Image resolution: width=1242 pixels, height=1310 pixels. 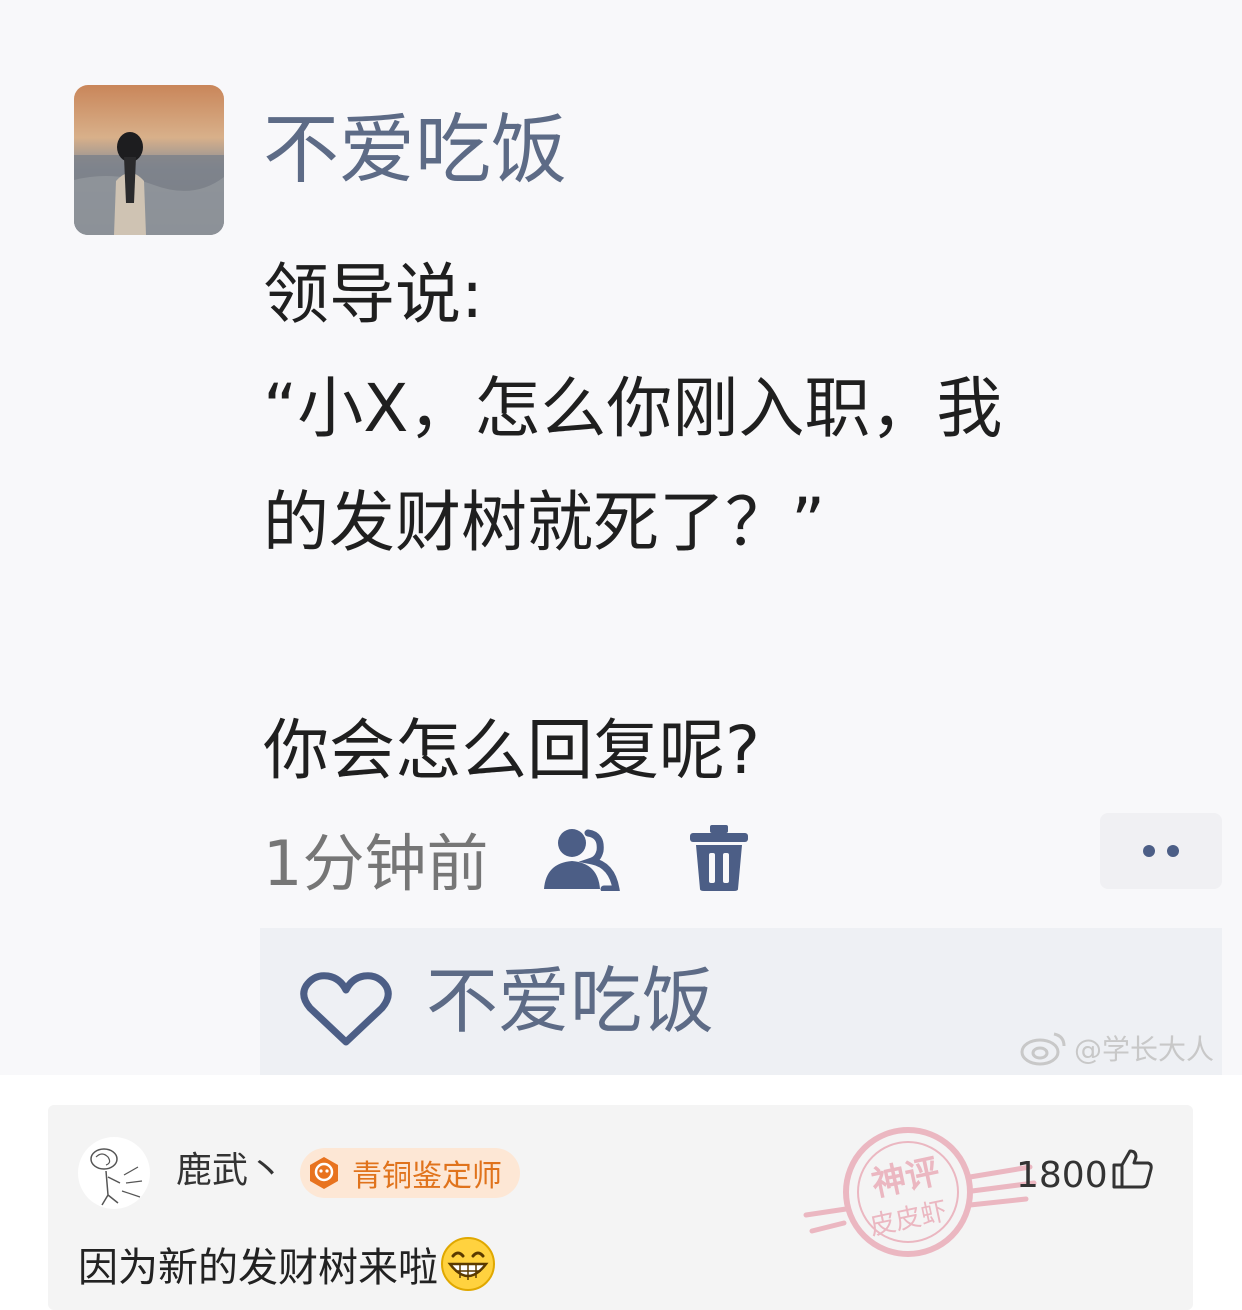 I want to click on post-meta: 1分钟前, so click(x=506, y=859).